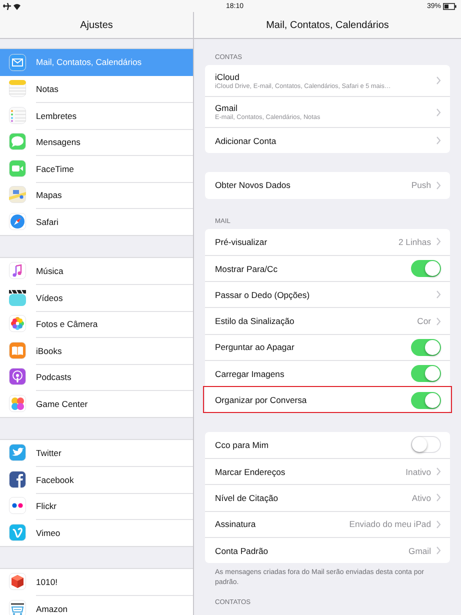 The image size is (461, 615). Describe the element at coordinates (327, 140) in the screenshot. I see `settings-row: Adicionar Conta` at that location.